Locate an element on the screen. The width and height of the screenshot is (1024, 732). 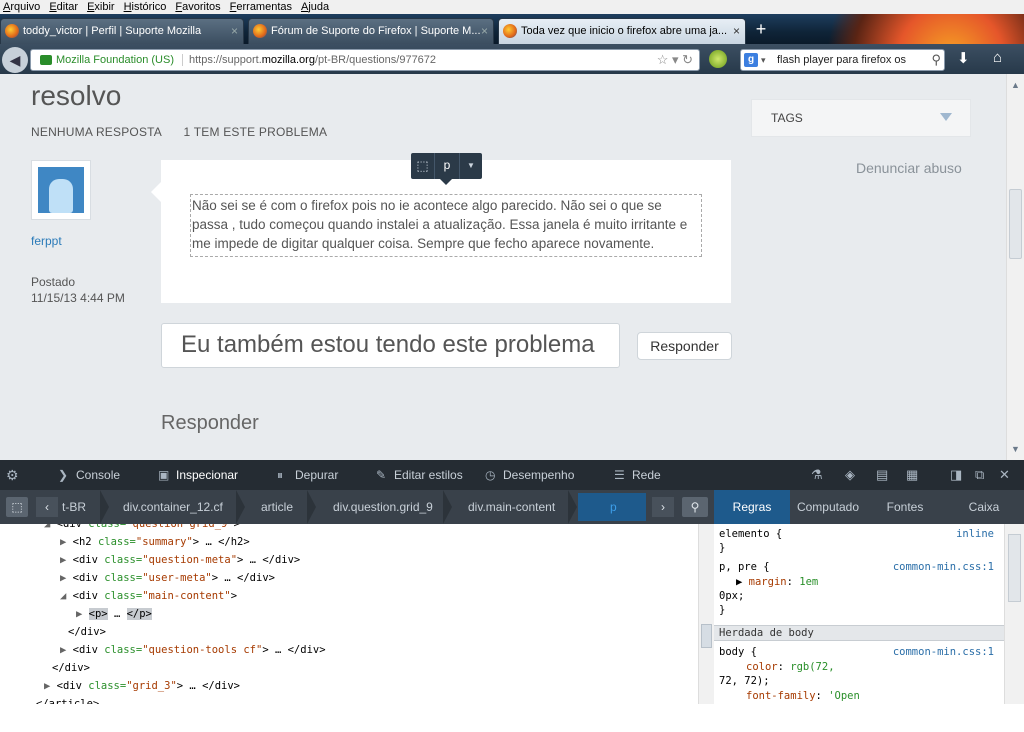
scroll-up-icon: ▲ is located at coordinates (1015, 85).